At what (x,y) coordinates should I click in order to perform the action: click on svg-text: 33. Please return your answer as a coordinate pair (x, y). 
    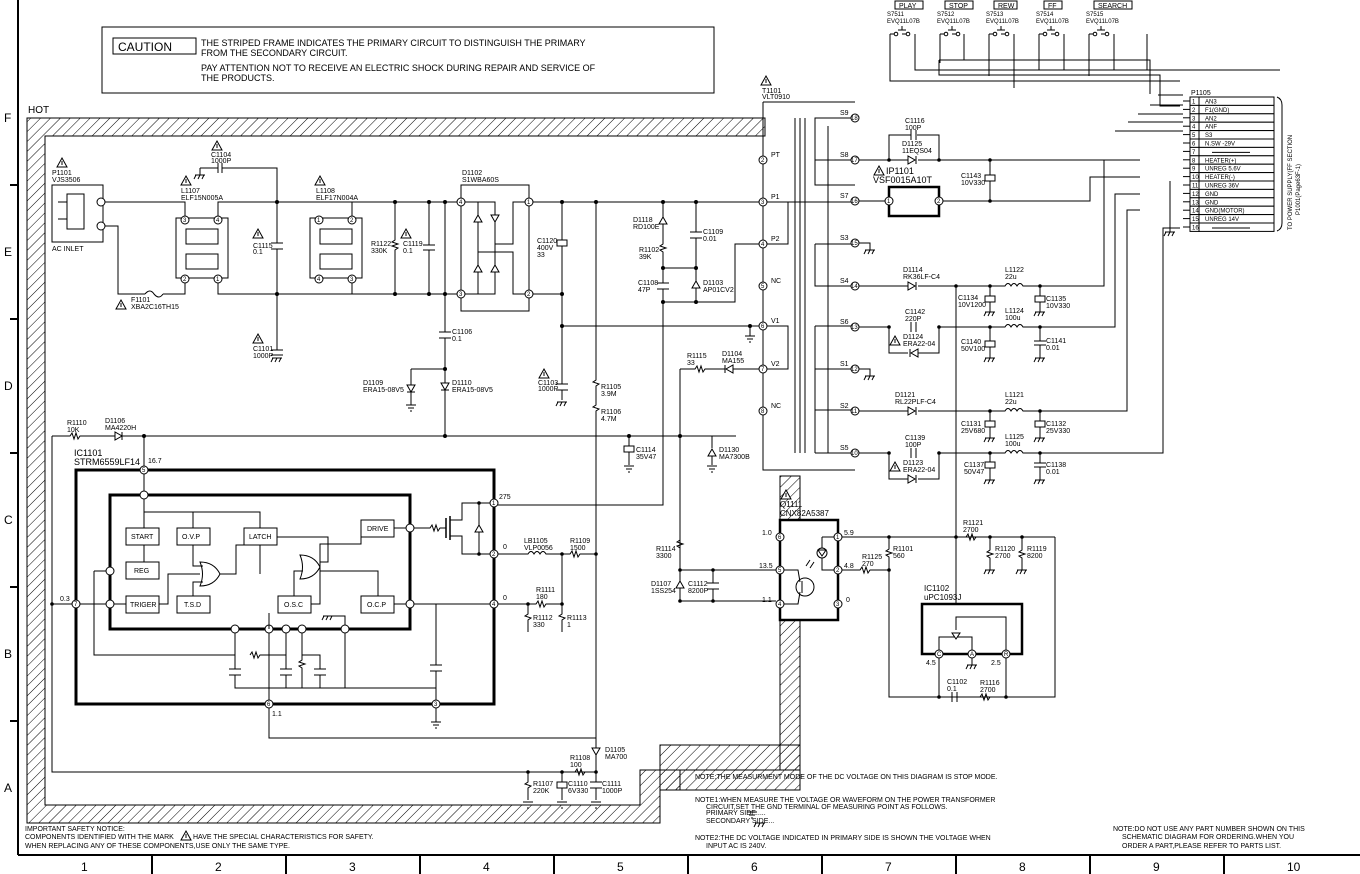
    Looking at the image, I should click on (541, 255).